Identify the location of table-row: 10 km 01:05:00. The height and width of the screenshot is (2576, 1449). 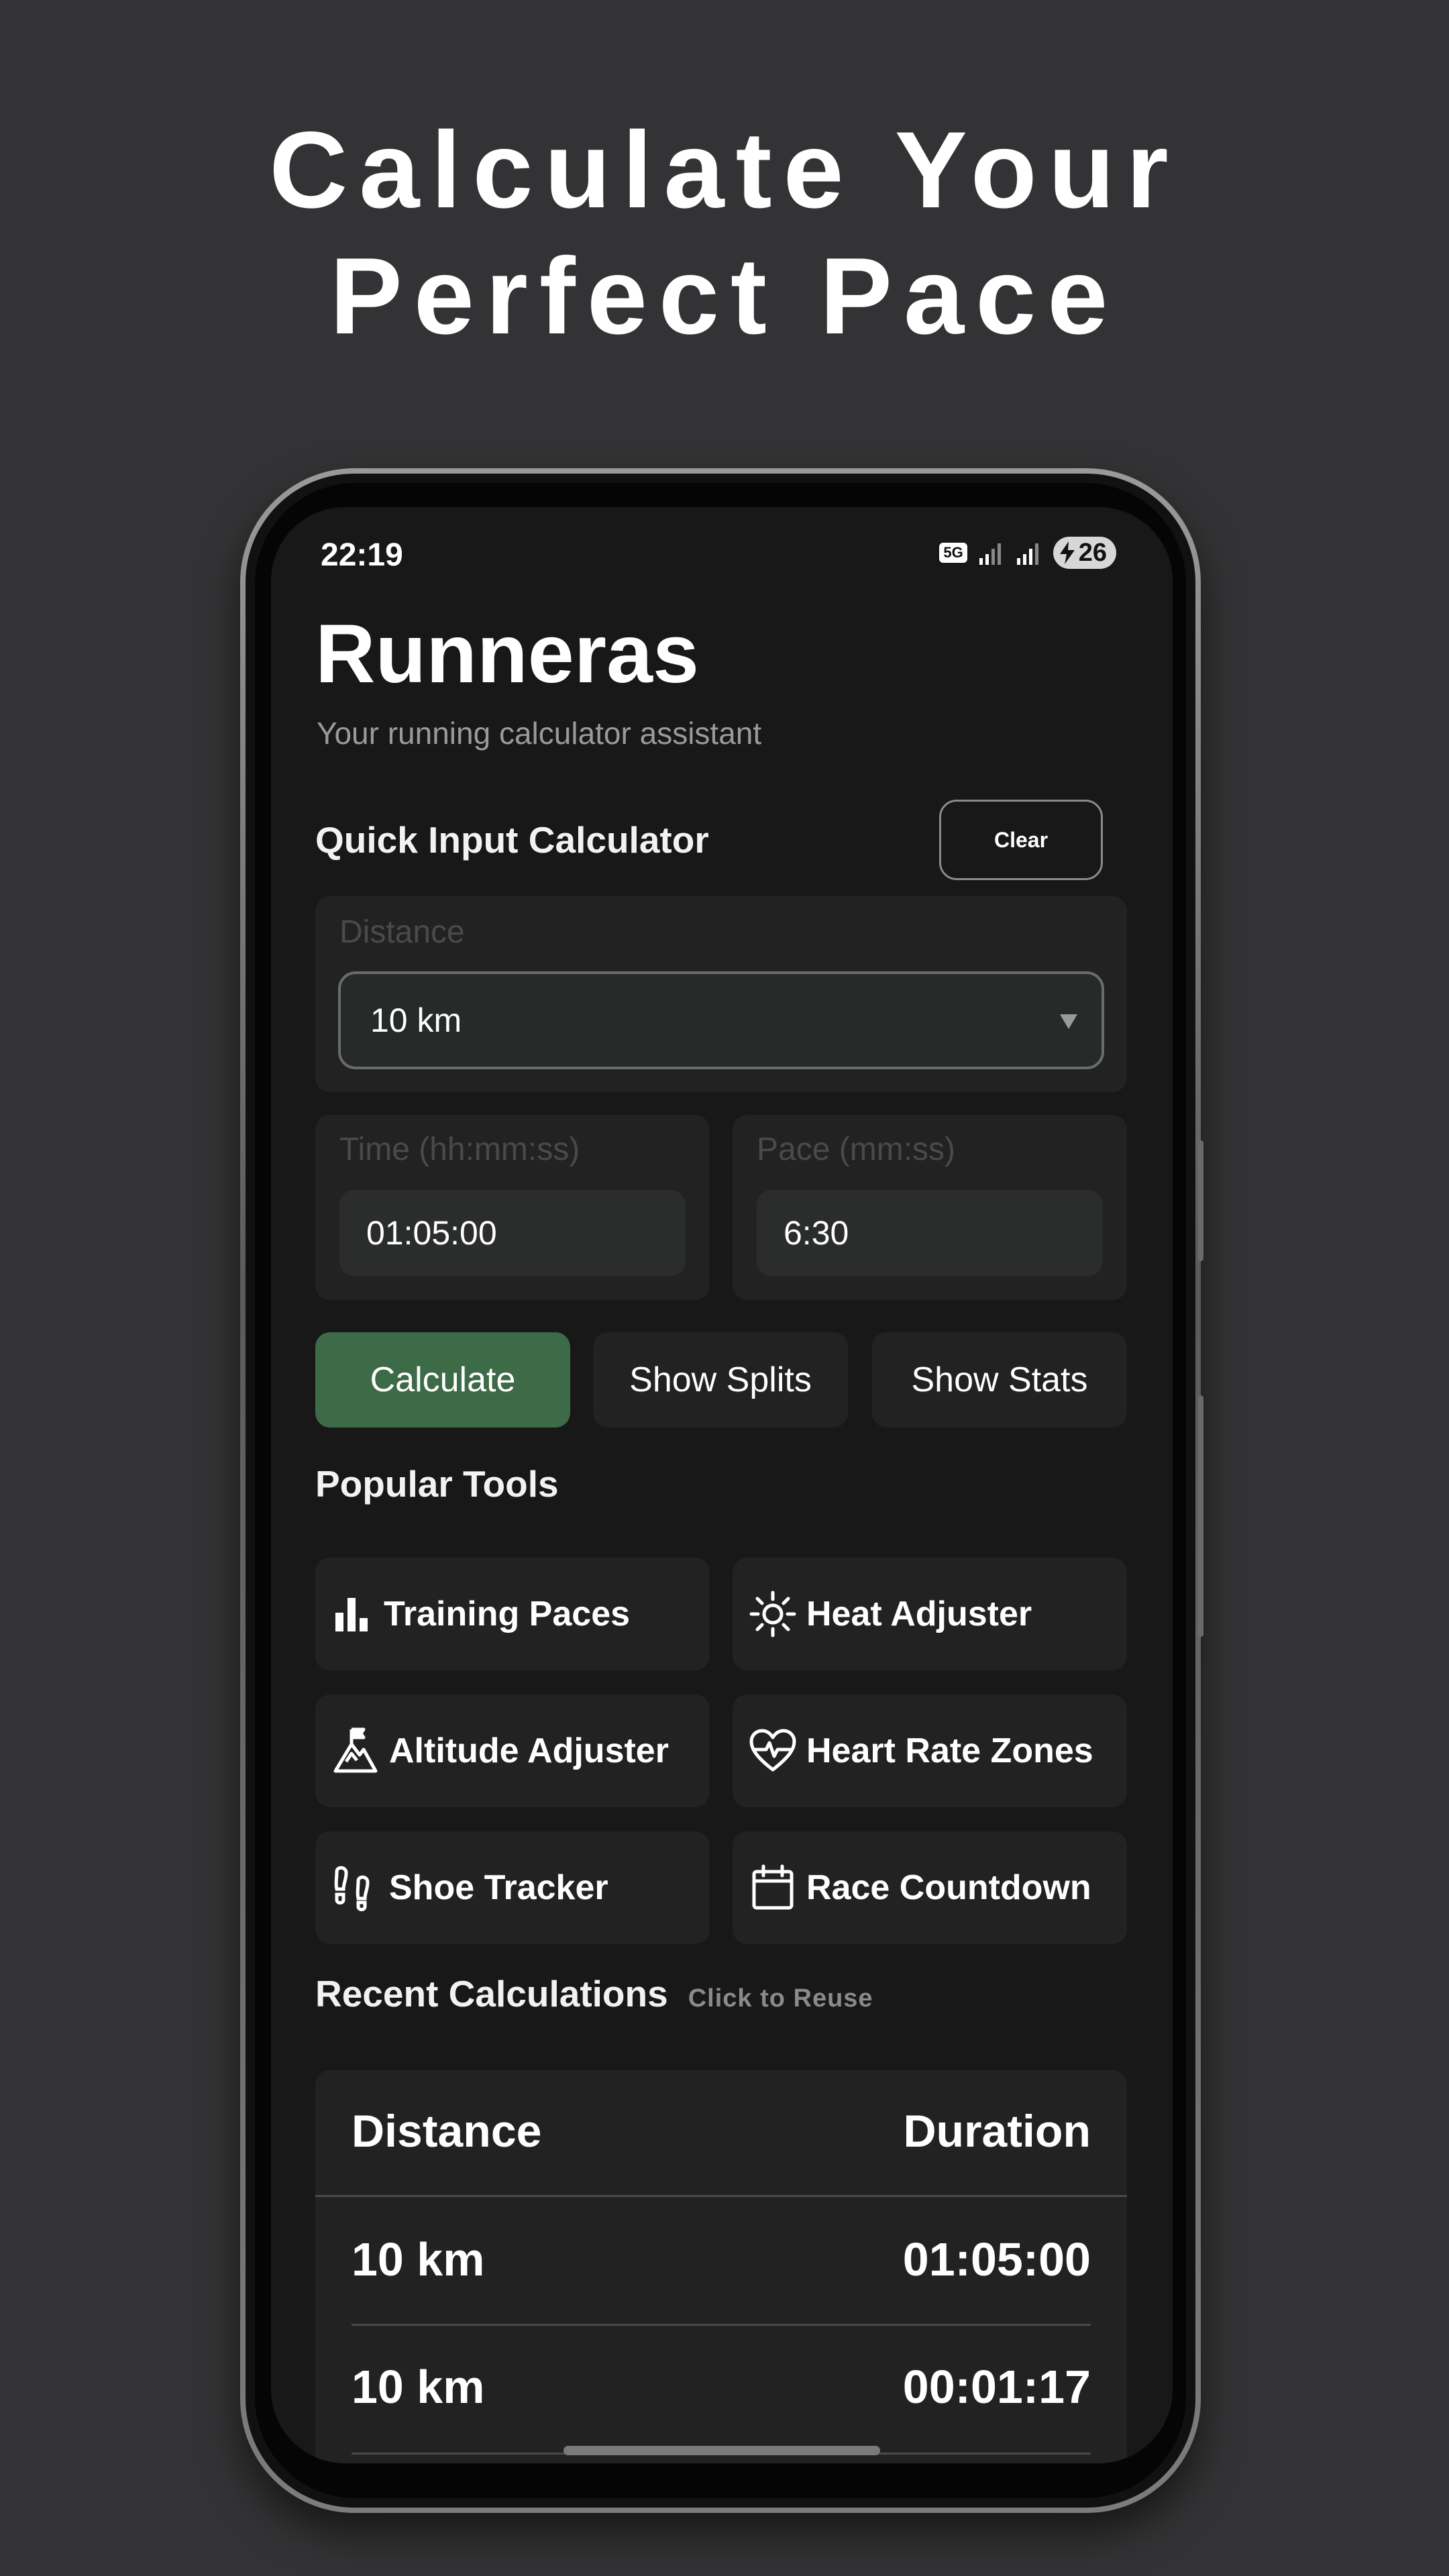
(721, 2261).